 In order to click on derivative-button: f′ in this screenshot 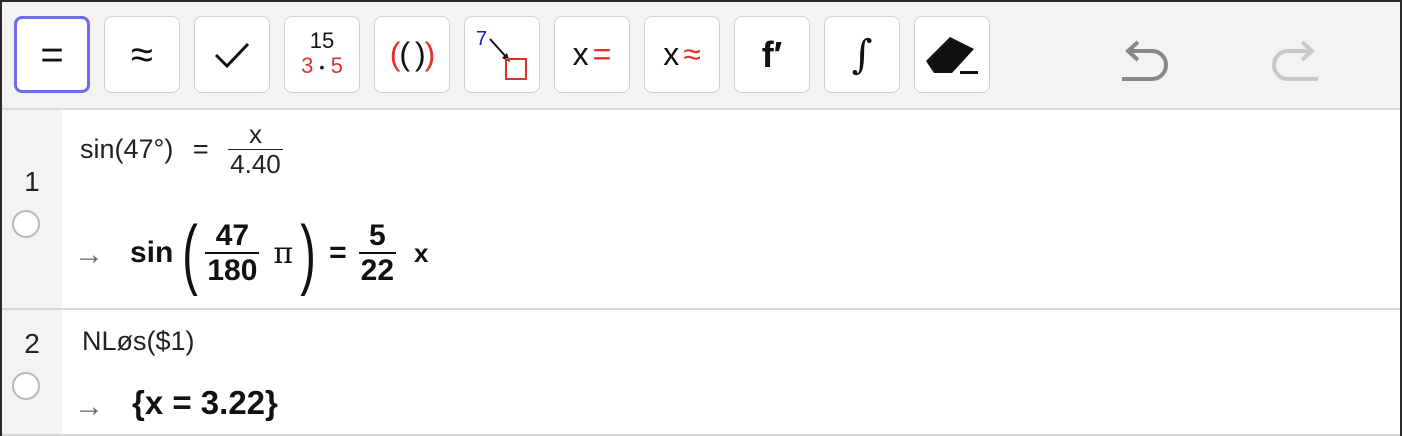, I will do `click(772, 54)`.